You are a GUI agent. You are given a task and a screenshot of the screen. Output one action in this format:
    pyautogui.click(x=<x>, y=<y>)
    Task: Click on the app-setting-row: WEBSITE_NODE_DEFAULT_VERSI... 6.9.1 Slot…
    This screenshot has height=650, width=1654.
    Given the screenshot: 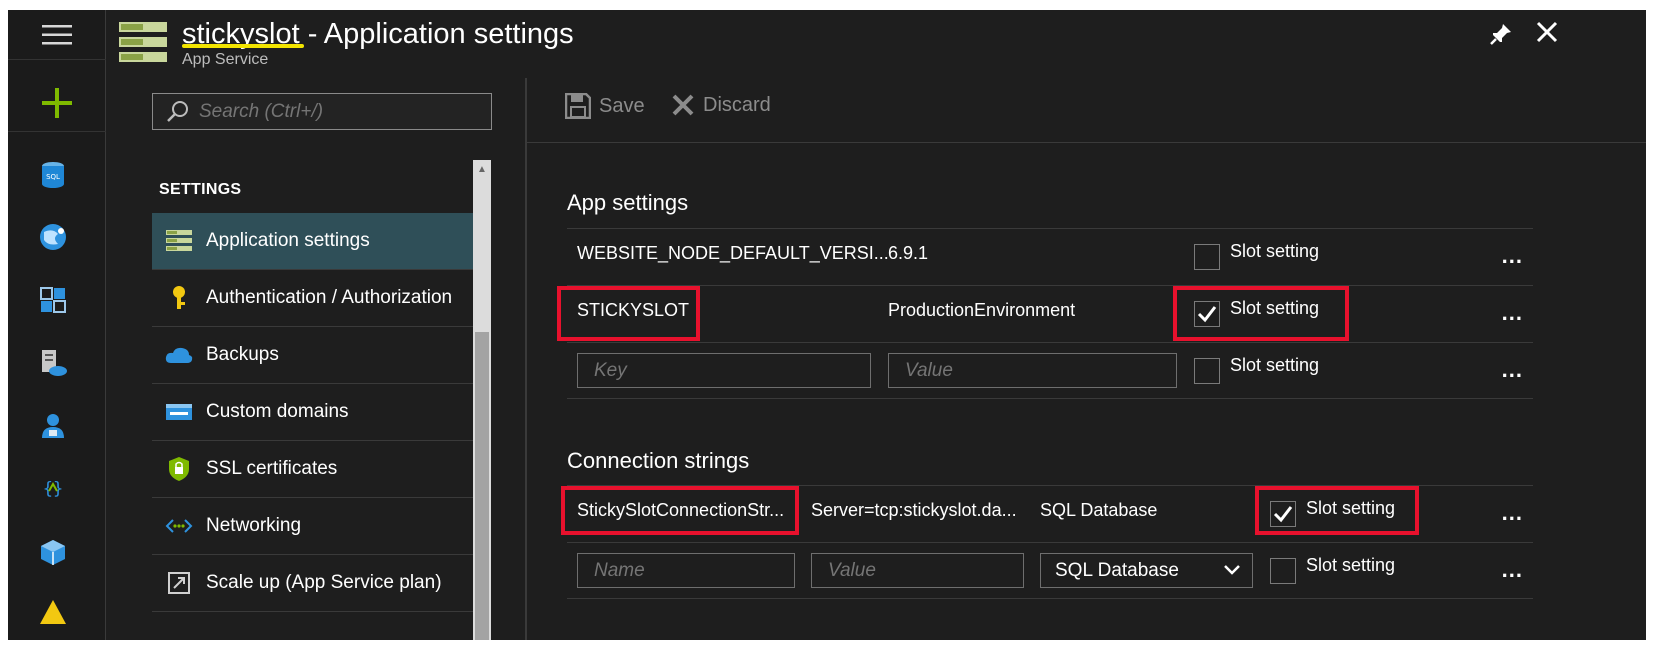 What is the action you would take?
    pyautogui.click(x=1050, y=256)
    